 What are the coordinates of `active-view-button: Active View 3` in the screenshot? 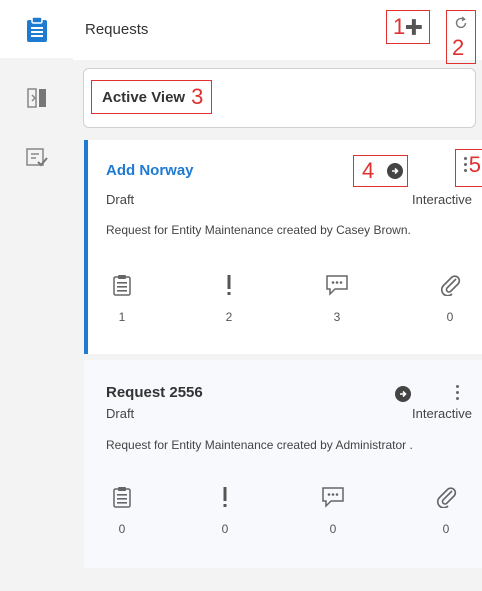 It's located at (152, 97).